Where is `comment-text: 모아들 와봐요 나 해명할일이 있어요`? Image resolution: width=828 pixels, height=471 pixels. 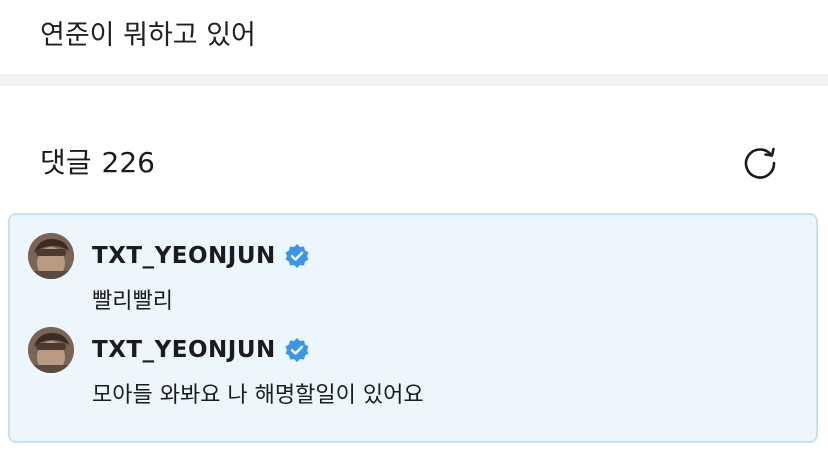
comment-text: 모아들 와봐요 나 해명할일이 있어요 is located at coordinates (258, 395).